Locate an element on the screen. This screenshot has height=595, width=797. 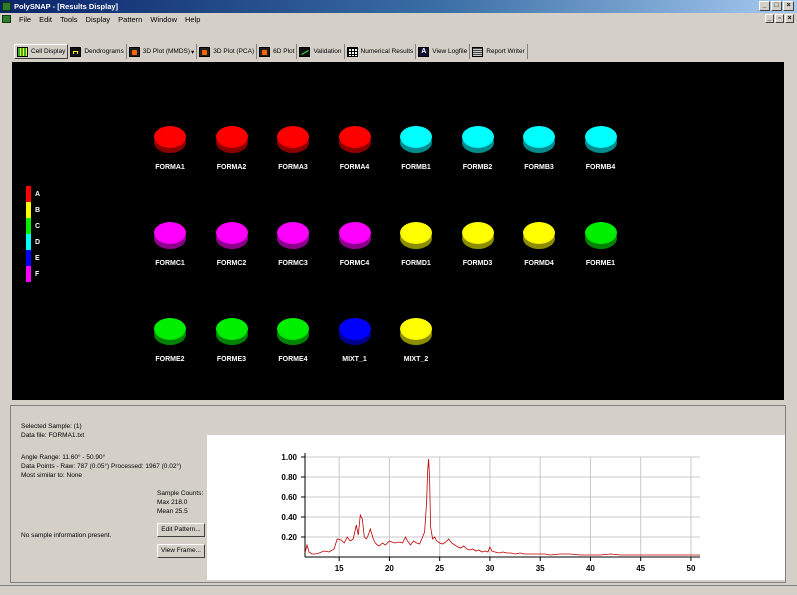
menu-display: Display is located at coordinates (98, 19).